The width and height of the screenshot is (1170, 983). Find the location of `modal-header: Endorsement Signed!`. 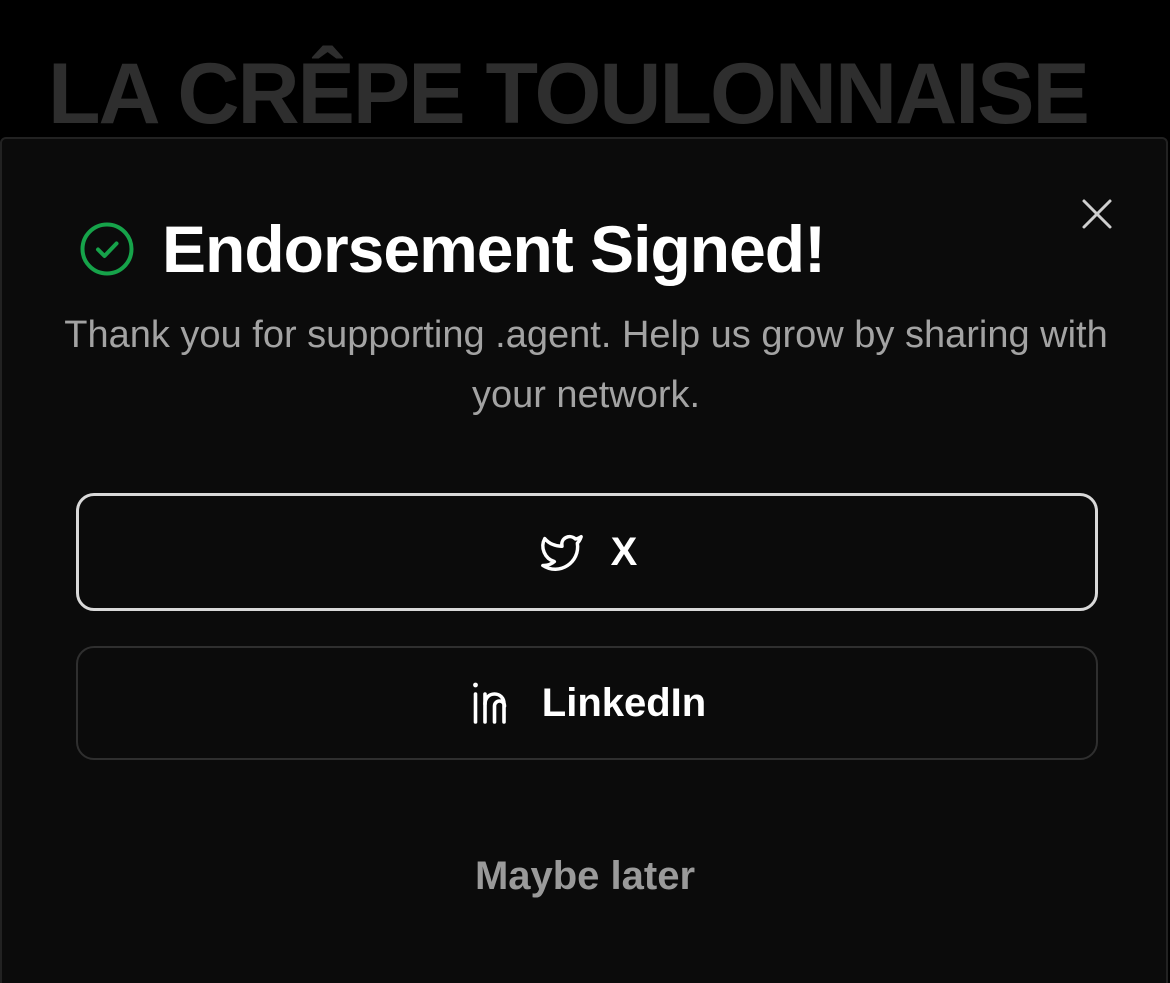

modal-header: Endorsement Signed! is located at coordinates (452, 249).